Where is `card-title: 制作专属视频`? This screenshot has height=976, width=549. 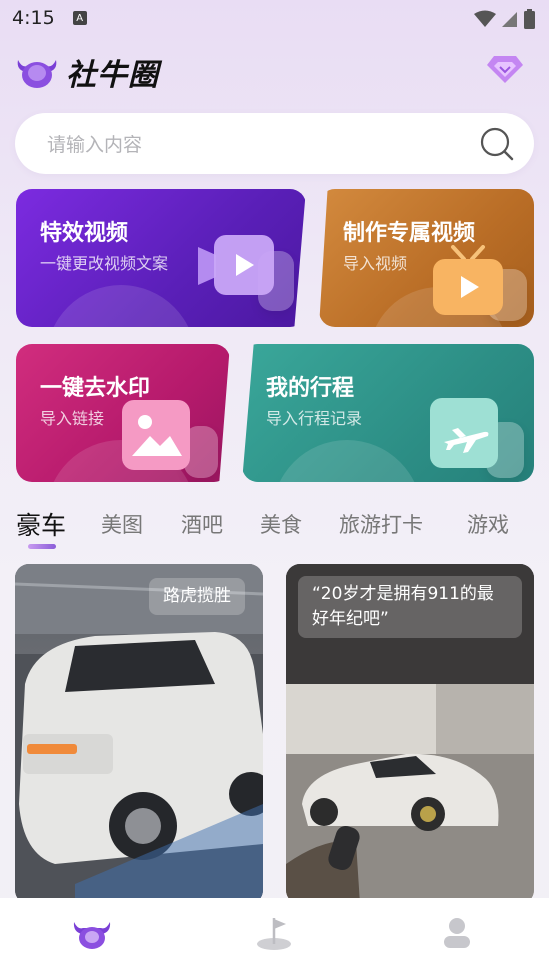
card-title: 制作专属视频 is located at coordinates (409, 233).